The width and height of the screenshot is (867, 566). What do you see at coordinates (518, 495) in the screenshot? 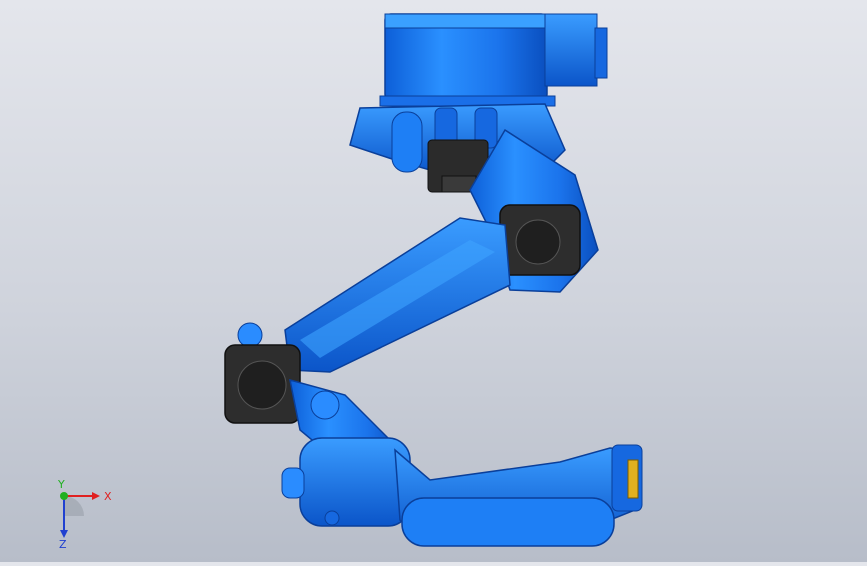
I see `tool-arm` at bounding box center [518, 495].